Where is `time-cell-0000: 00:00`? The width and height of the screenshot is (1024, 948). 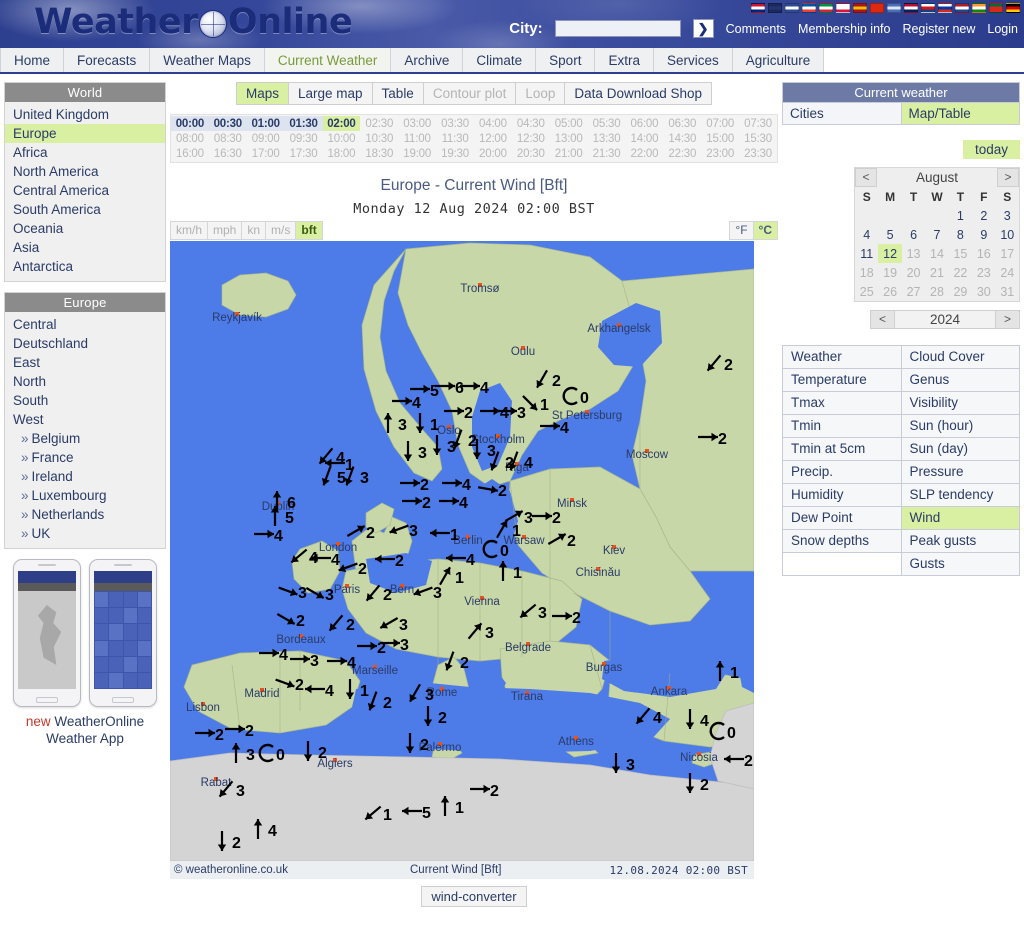
time-cell-0000: 00:00 is located at coordinates (190, 123).